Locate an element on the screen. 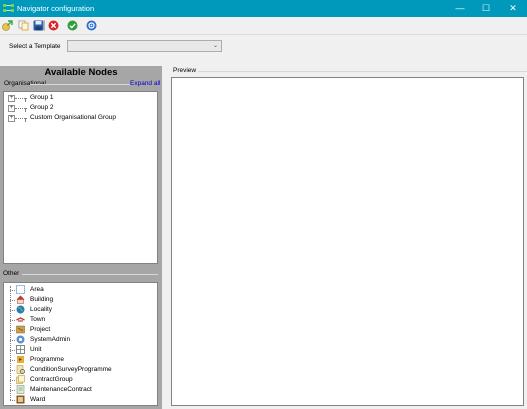  template-select: ⌄ is located at coordinates (144, 46).